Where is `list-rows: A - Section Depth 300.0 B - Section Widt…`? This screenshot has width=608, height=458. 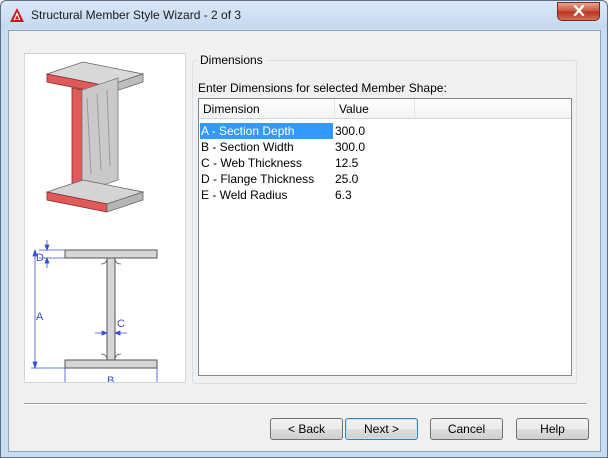 list-rows: A - Section Depth 300.0 B - Section Widt… is located at coordinates (385, 163).